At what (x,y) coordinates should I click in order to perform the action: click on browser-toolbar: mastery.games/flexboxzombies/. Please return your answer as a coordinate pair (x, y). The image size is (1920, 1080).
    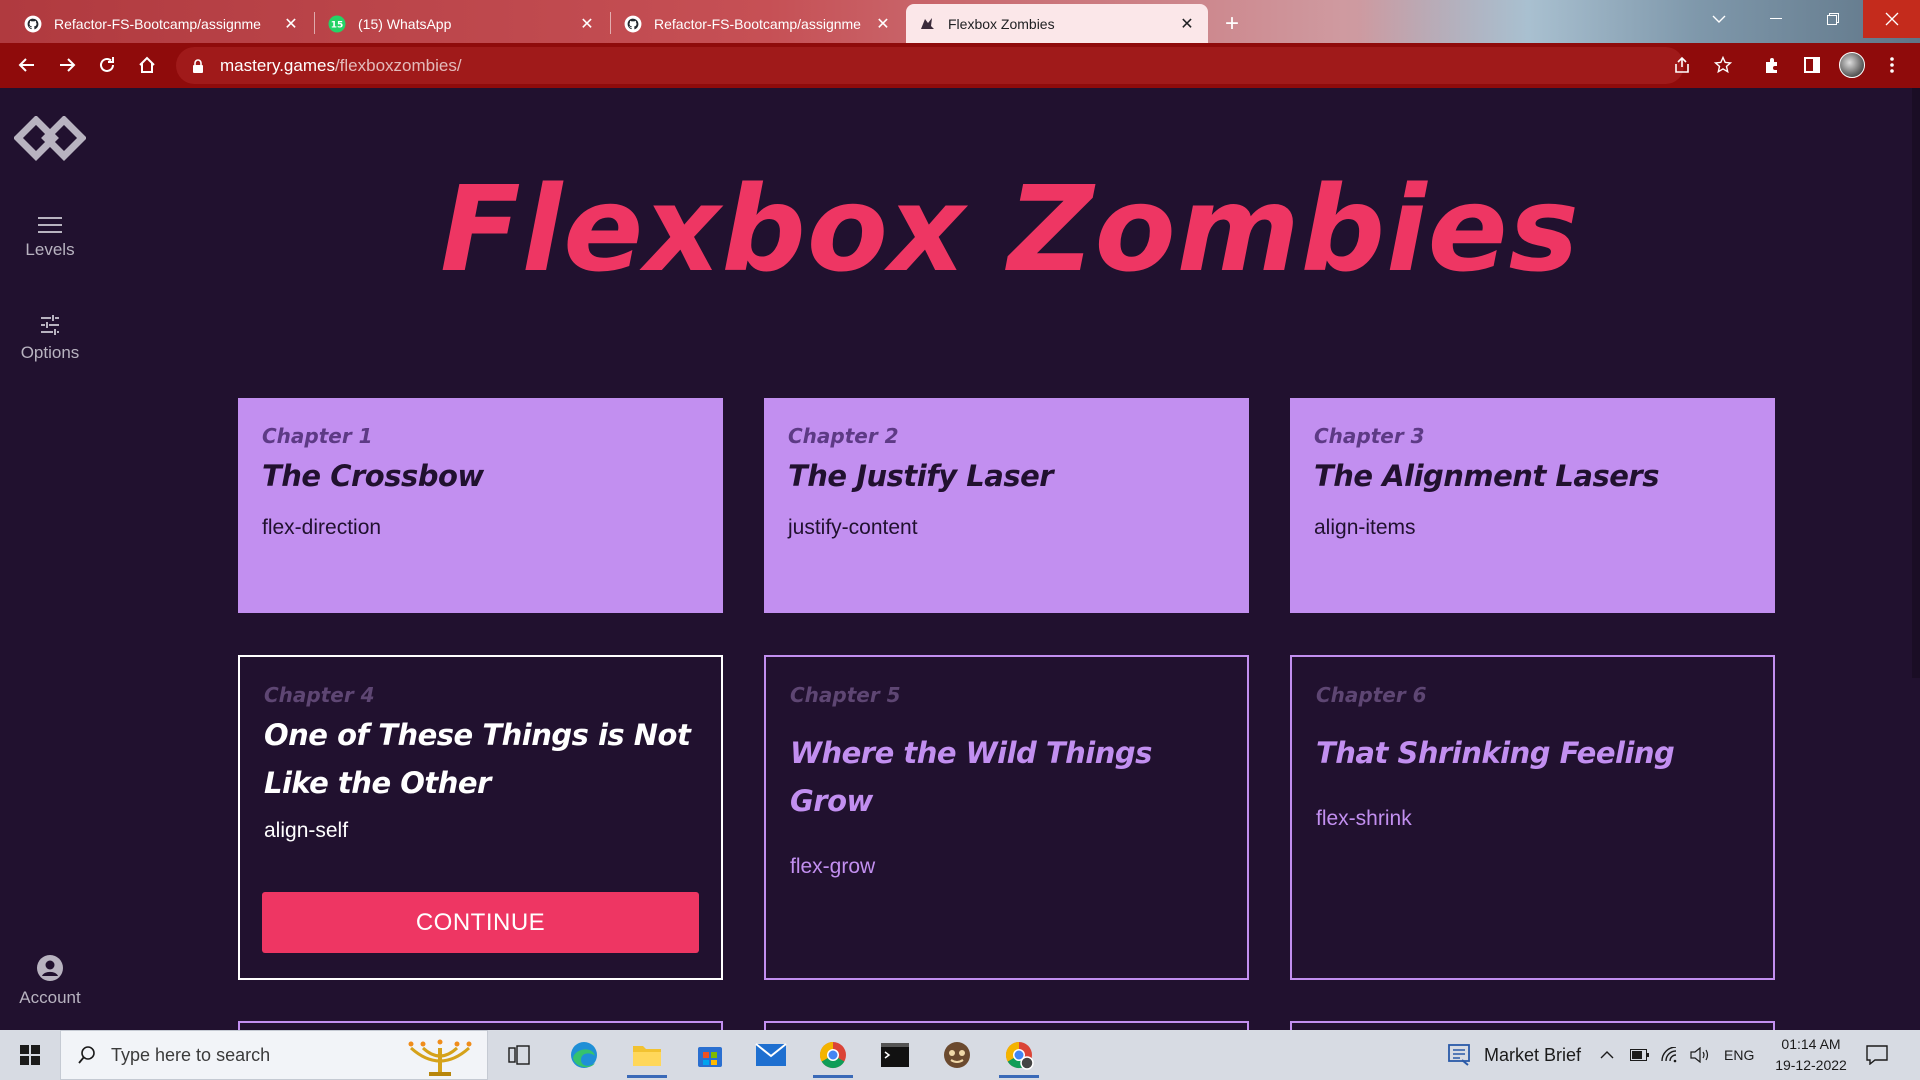
    Looking at the image, I should click on (960, 65).